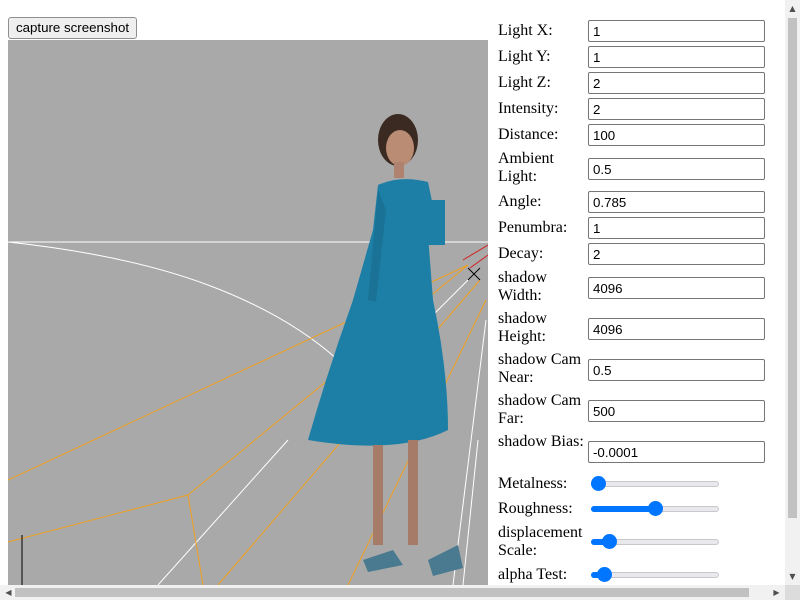 Image resolution: width=800 pixels, height=600 pixels. I want to click on penumbra-row: Penumbra:, so click(633, 228).